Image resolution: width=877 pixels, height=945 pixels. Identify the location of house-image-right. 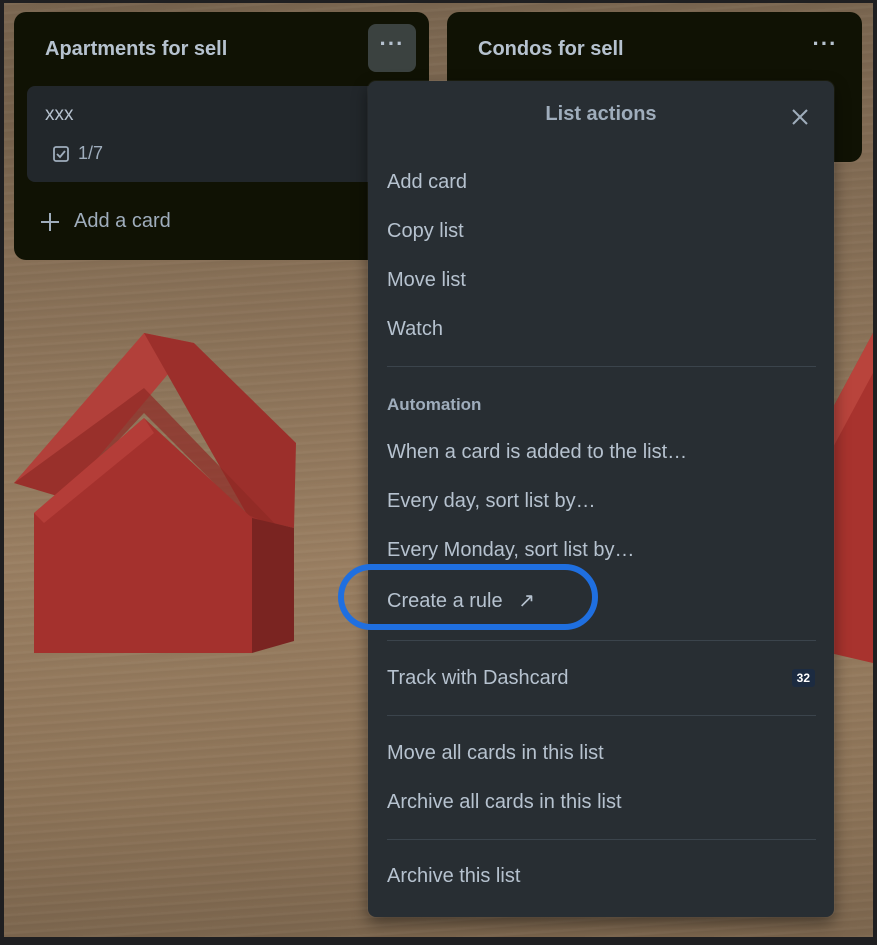
(851, 498).